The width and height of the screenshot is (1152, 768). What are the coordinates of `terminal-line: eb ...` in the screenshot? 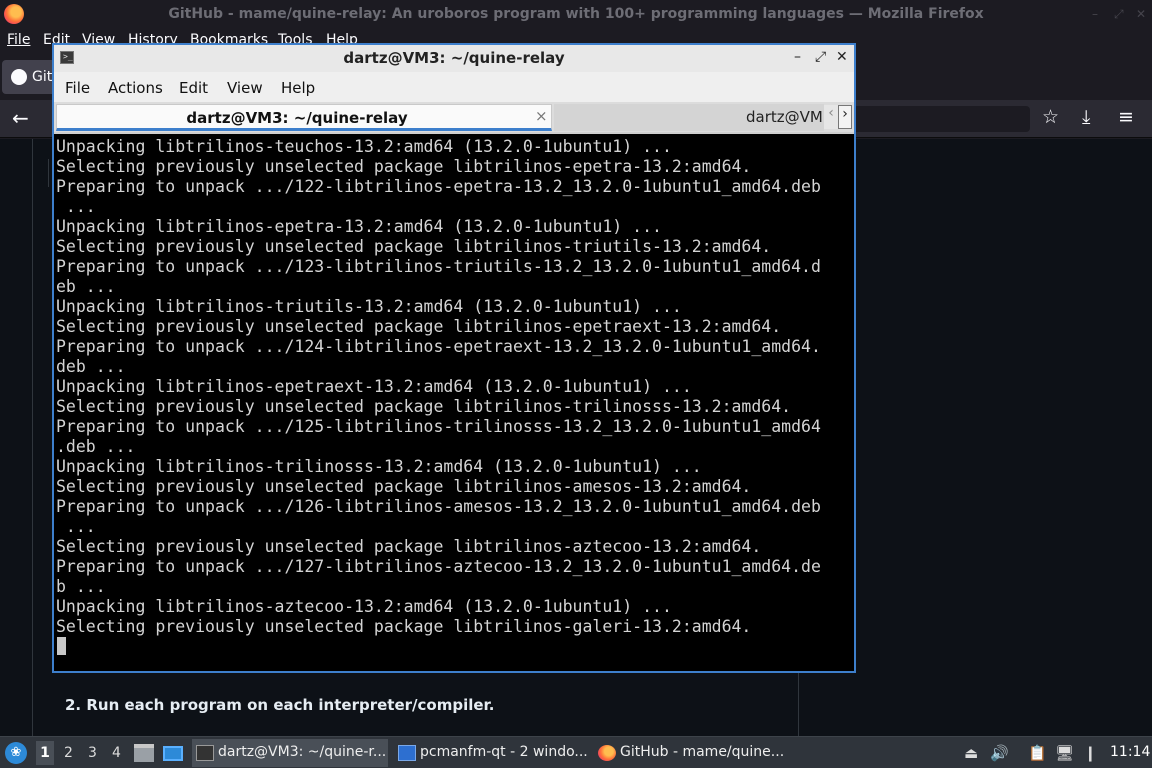 It's located at (86, 286).